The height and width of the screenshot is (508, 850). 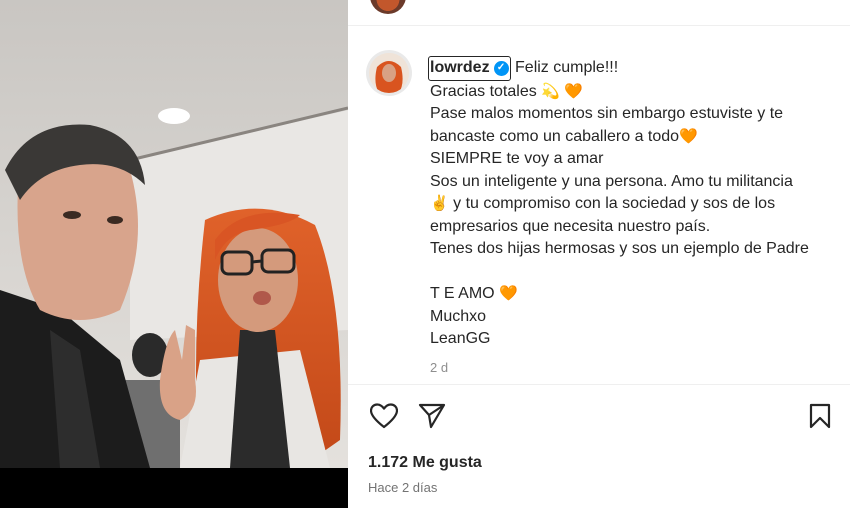 What do you see at coordinates (388, 7) in the screenshot?
I see `header-avatar` at bounding box center [388, 7].